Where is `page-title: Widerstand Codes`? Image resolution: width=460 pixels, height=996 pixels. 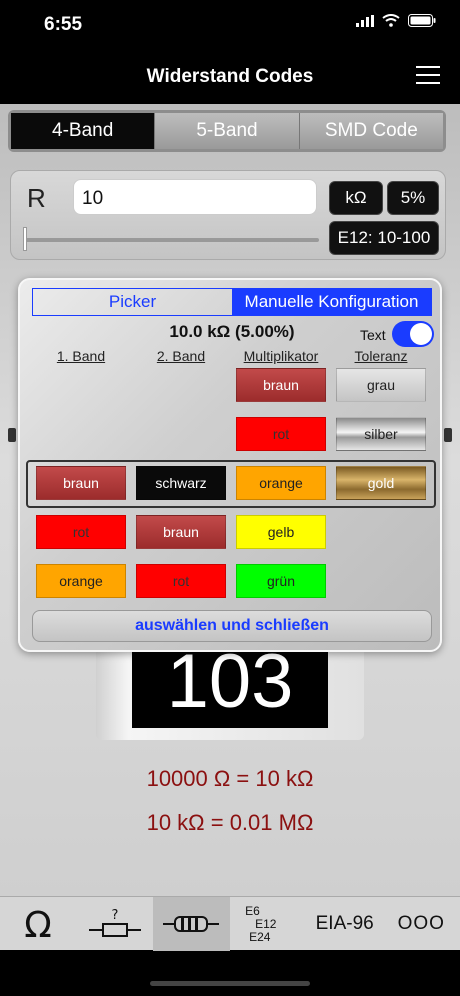 page-title: Widerstand Codes is located at coordinates (230, 76).